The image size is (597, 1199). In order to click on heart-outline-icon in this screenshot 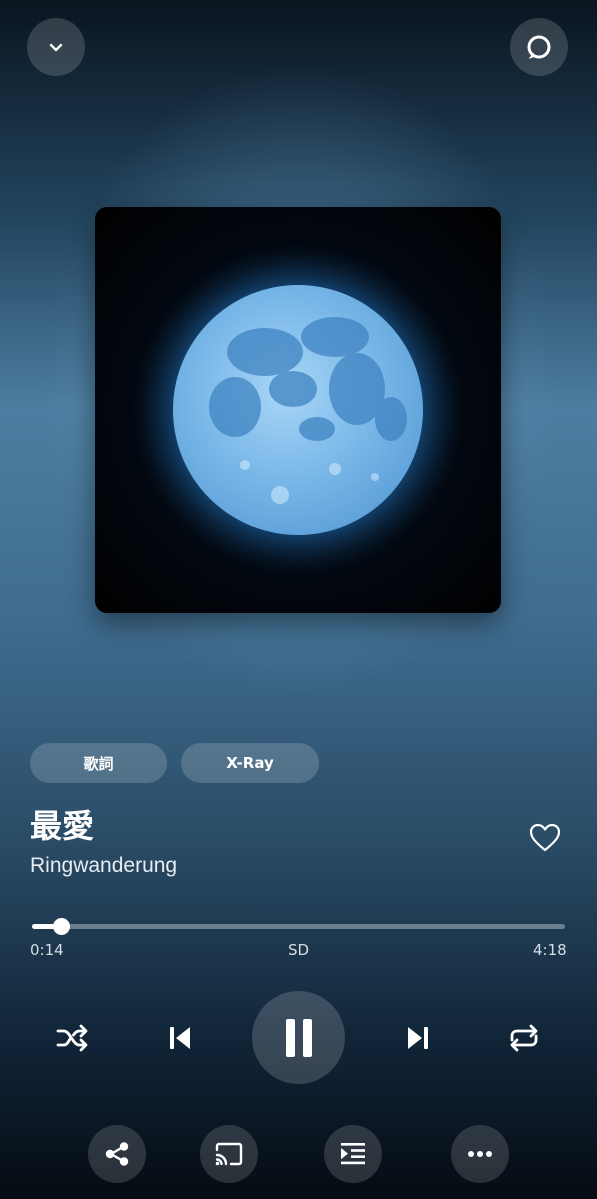, I will do `click(545, 837)`.